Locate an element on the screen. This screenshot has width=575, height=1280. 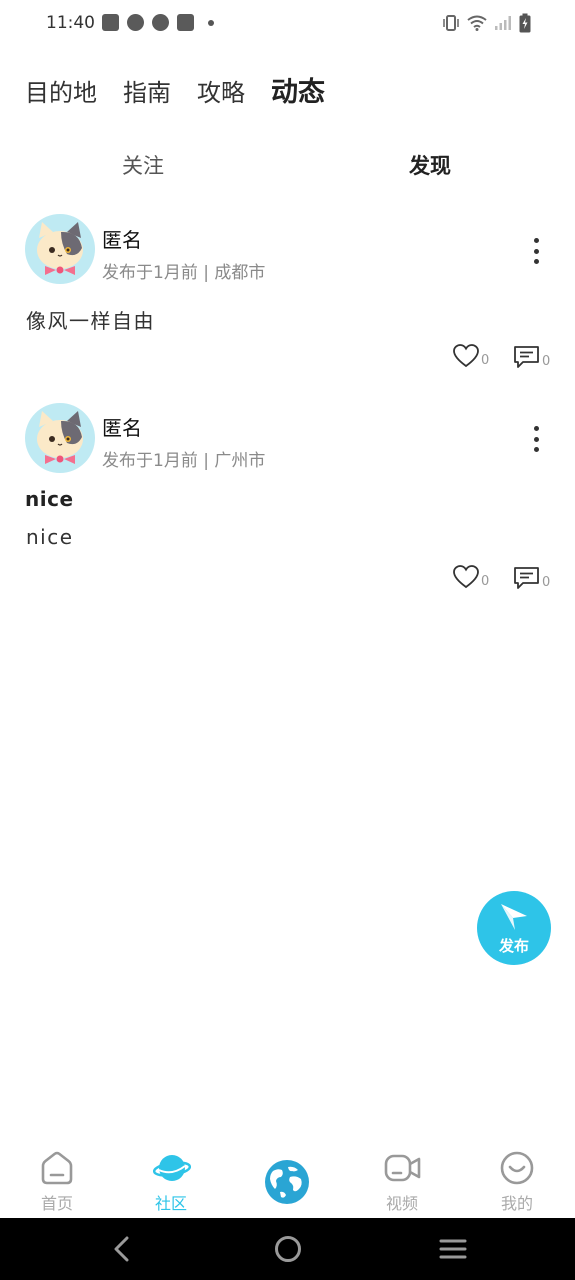
system-nav-bar is located at coordinates (287, 1249).